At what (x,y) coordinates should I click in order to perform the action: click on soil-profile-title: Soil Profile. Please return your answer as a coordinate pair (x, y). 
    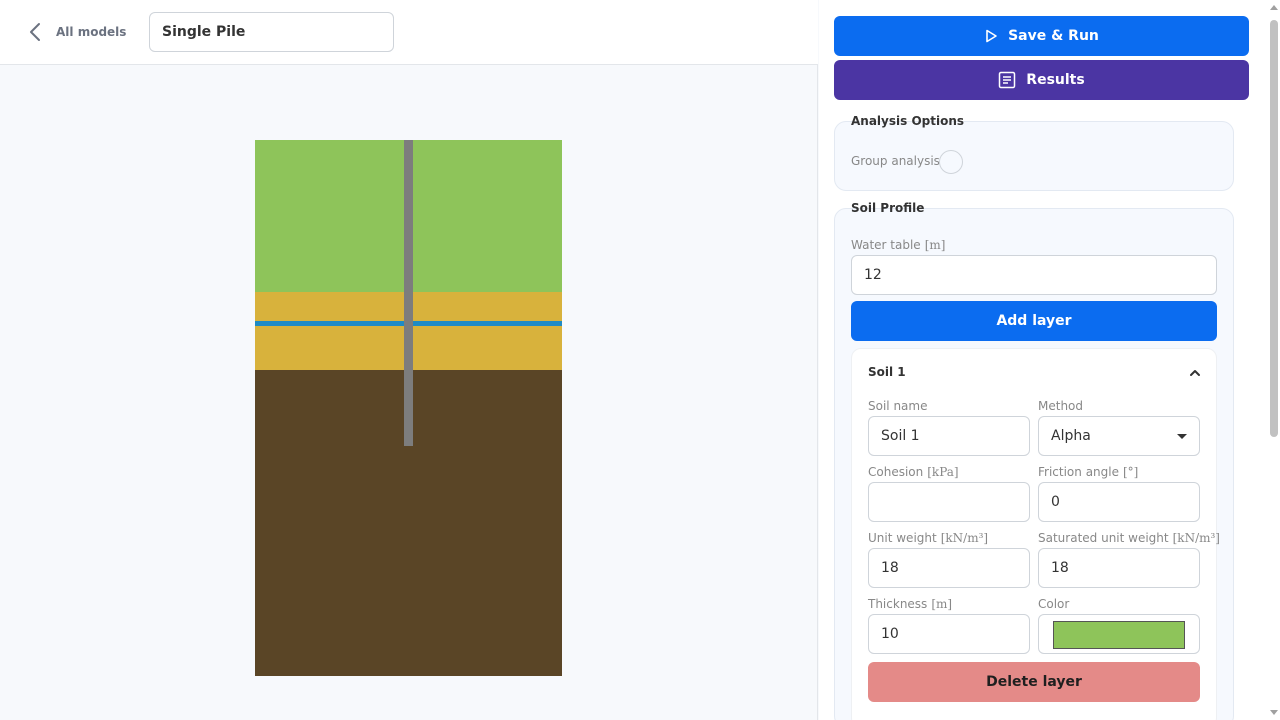
    Looking at the image, I should click on (888, 208).